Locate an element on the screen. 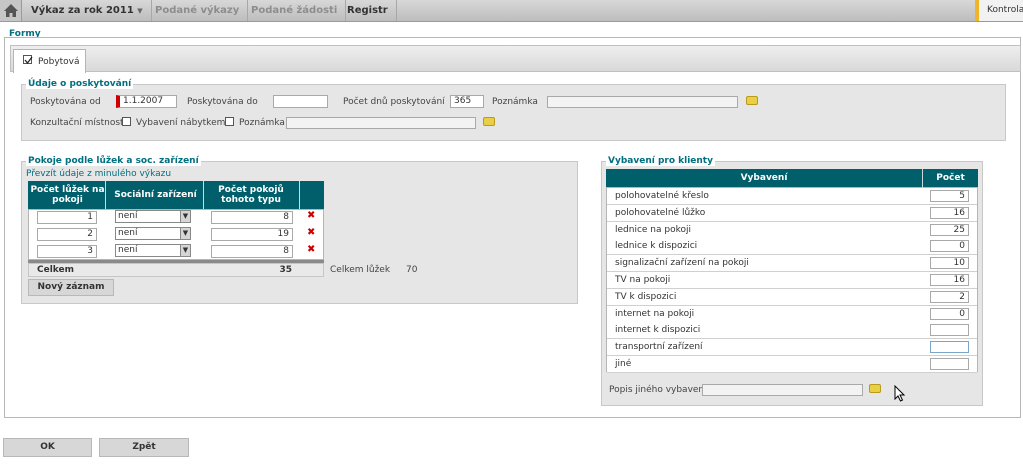  tab-report-2011: Výkaz za rok 2011 ▼ is located at coordinates (87, 10).